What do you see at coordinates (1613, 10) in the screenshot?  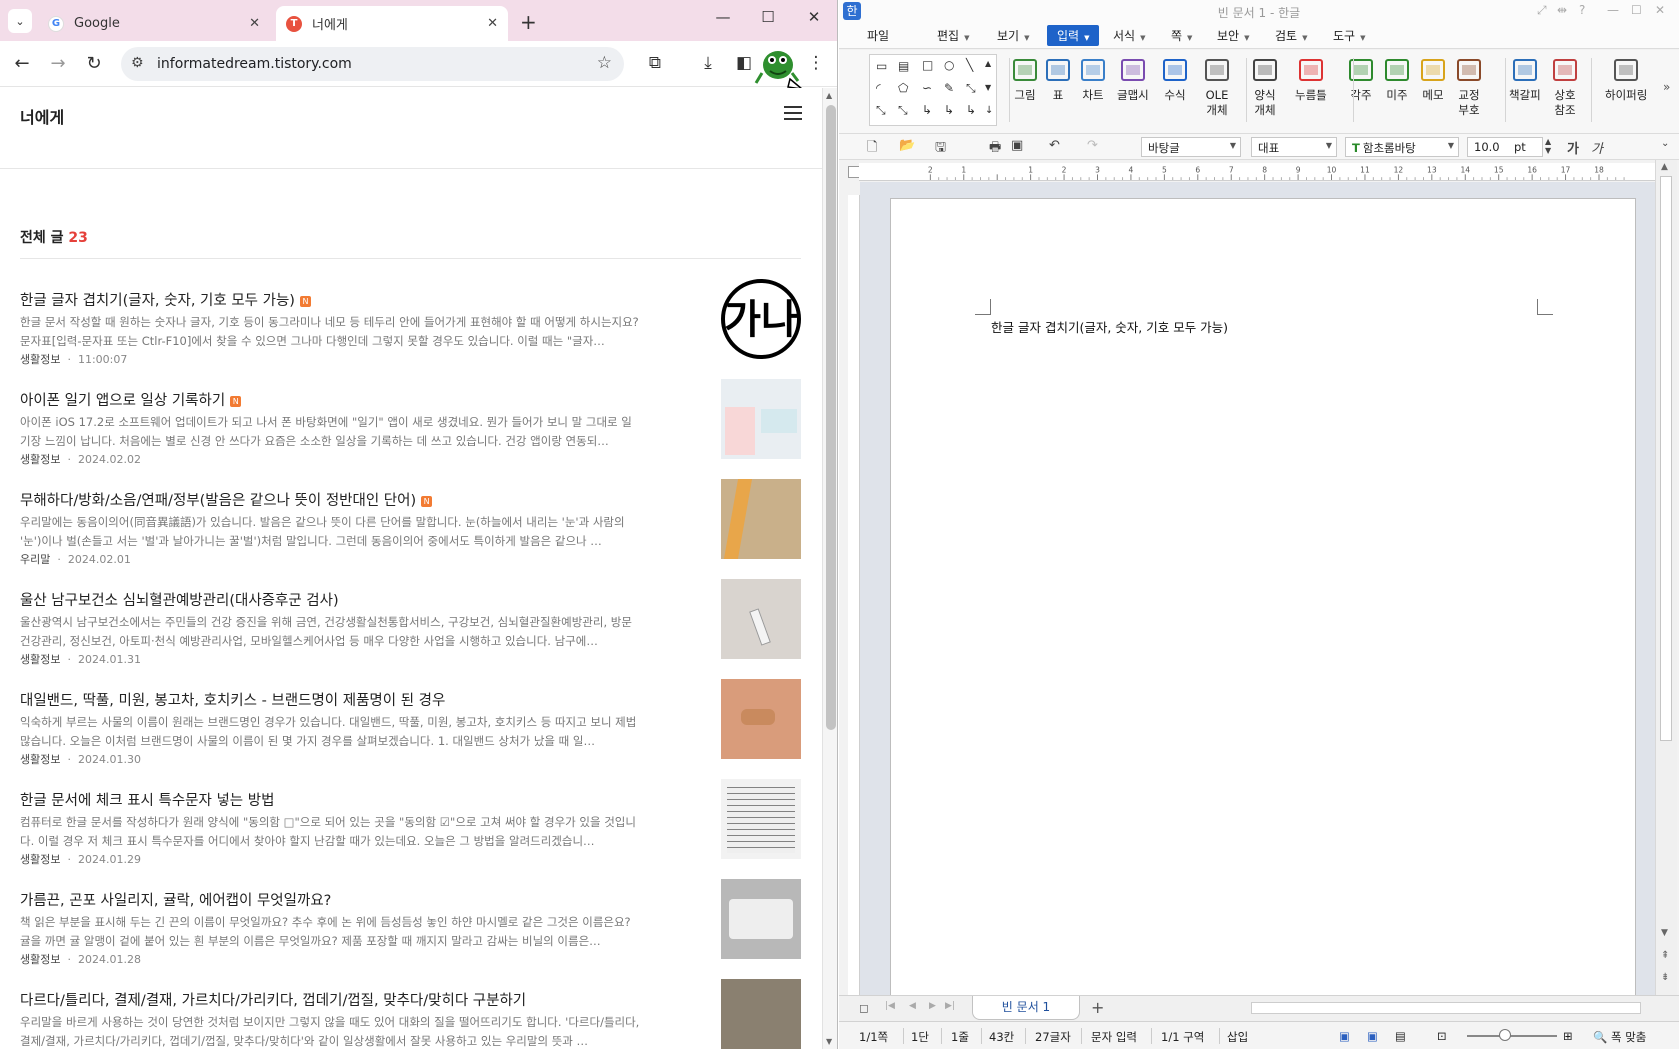 I see `minimize-icon: —` at bounding box center [1613, 10].